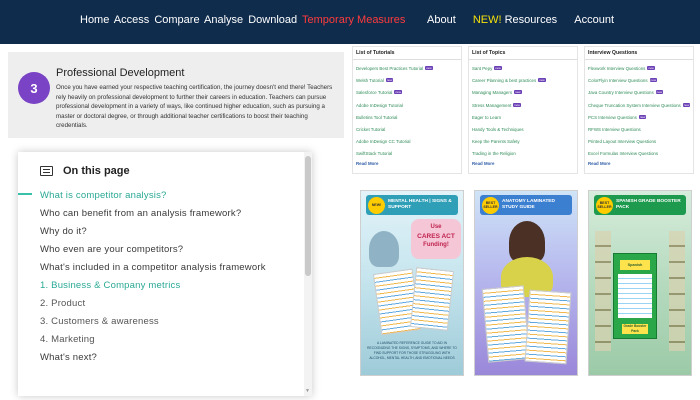 This screenshot has width=700, height=400. I want to click on toc-item: 1. Business & Company metrics, so click(165, 285).